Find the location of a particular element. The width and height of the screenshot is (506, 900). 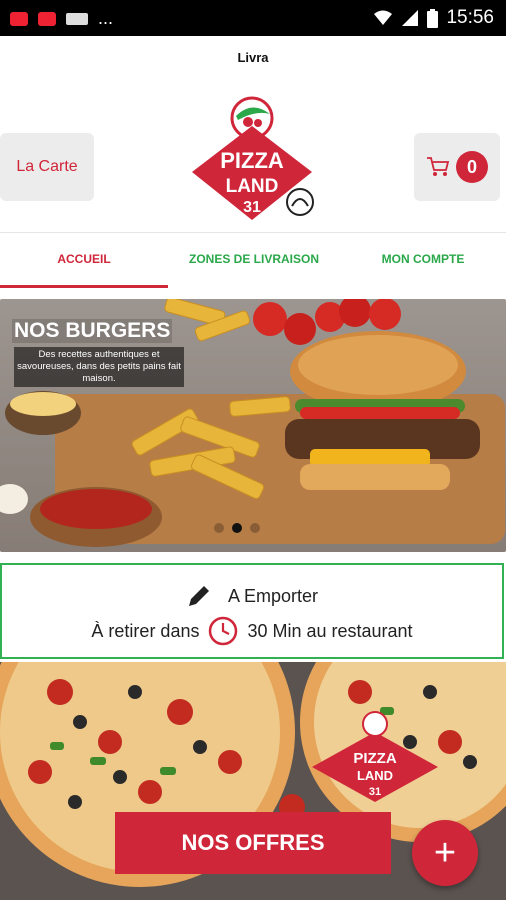

plus-icon: + is located at coordinates (445, 852).